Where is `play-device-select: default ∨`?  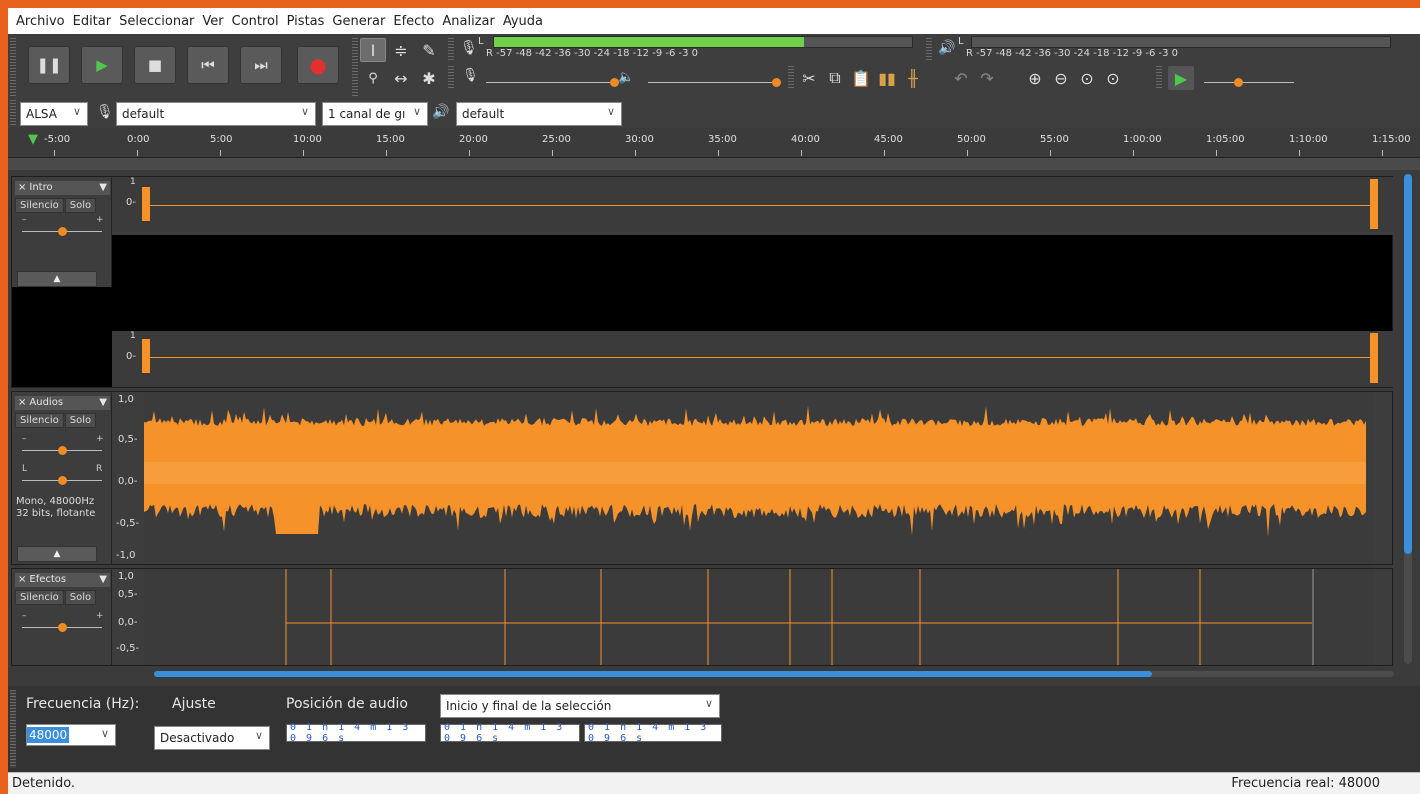
play-device-select: default ∨ is located at coordinates (539, 114).